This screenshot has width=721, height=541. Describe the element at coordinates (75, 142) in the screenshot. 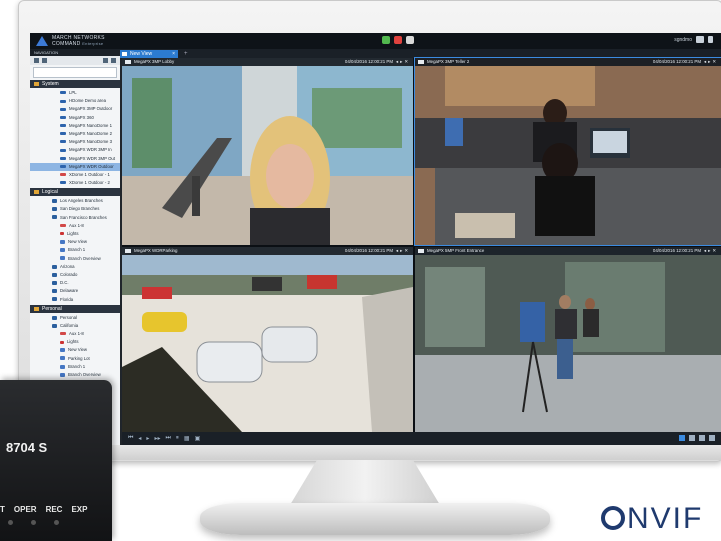

I see `tree-item-camera: MegaPX NanoDome 3` at that location.